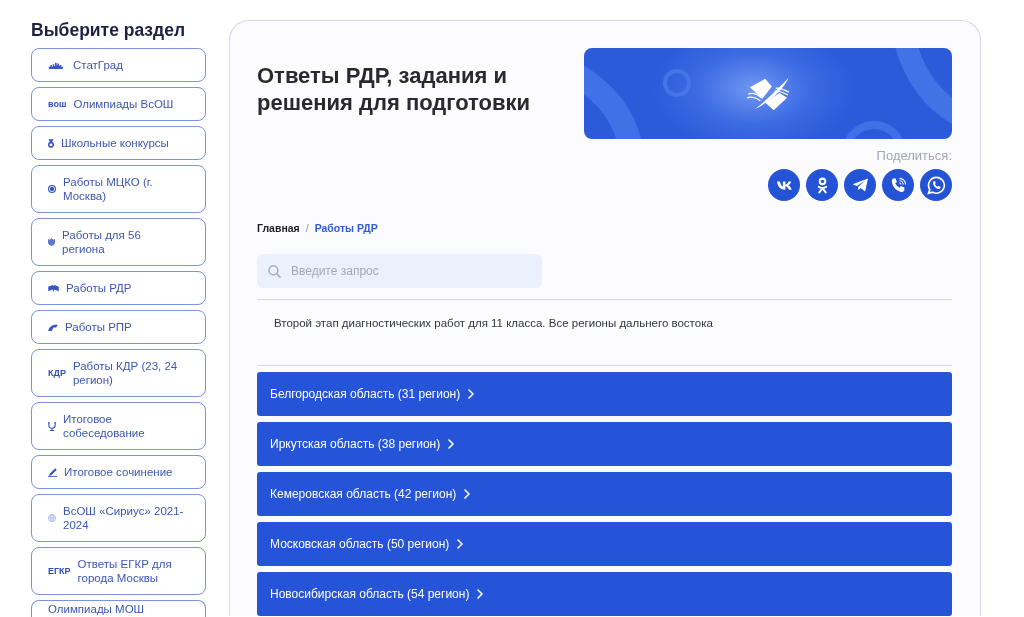 Image resolution: width=1024 pixels, height=617 pixels. Describe the element at coordinates (914, 156) in the screenshot. I see `share-label: Поделиться:` at that location.